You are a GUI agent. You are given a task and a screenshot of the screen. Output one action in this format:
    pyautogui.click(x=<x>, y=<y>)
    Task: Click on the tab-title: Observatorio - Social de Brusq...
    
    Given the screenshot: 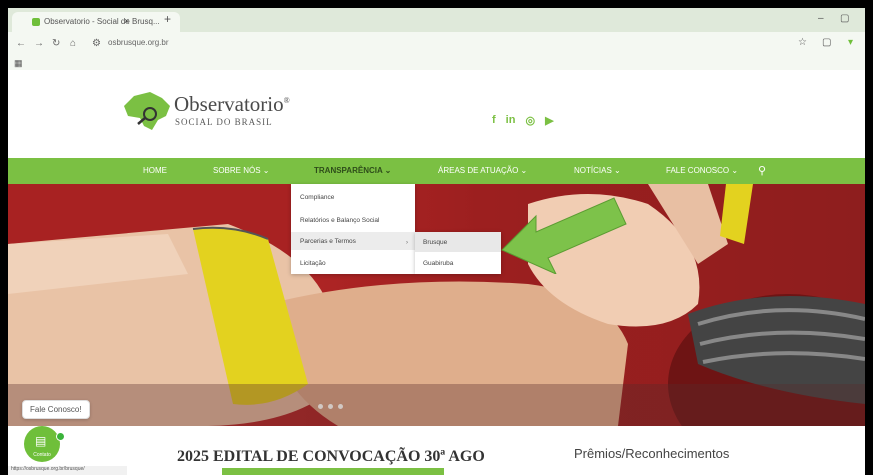 What is the action you would take?
    pyautogui.click(x=102, y=21)
    